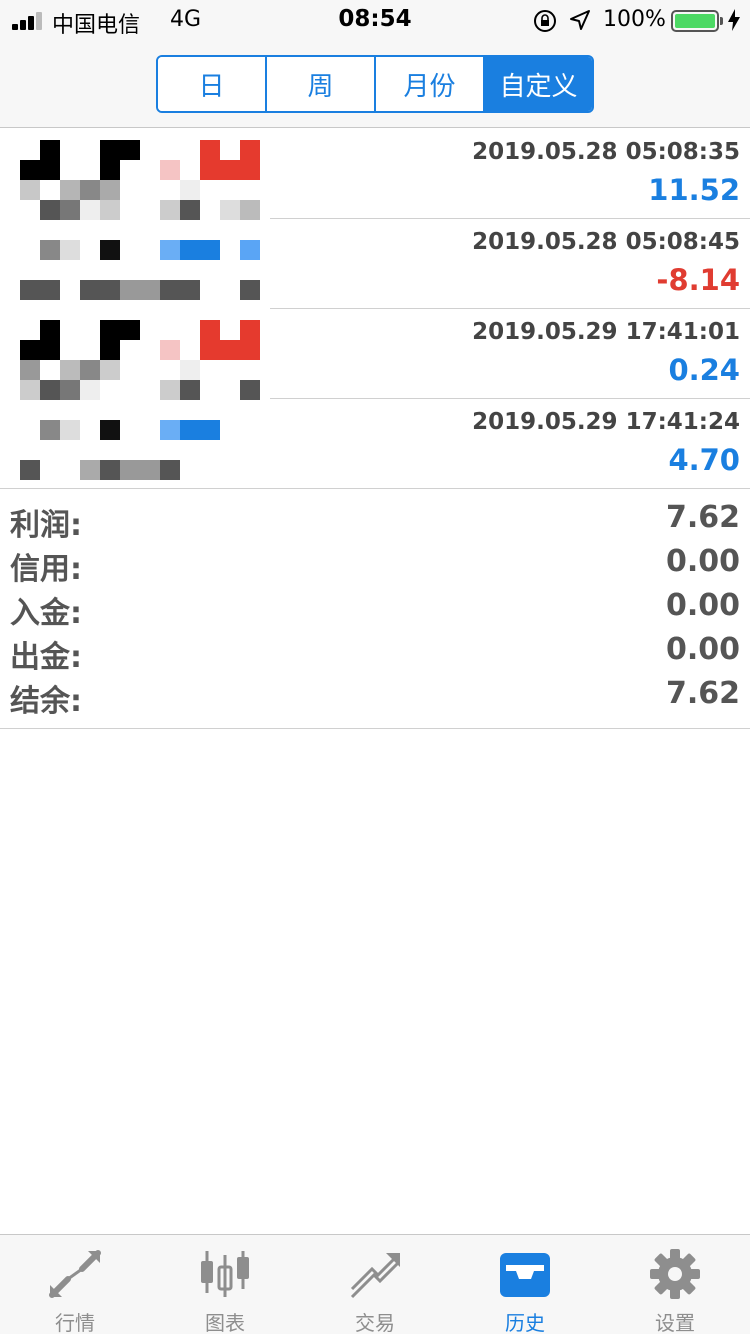 Image resolution: width=750 pixels, height=1334 pixels. I want to click on summary-label: 出金:, so click(46, 657).